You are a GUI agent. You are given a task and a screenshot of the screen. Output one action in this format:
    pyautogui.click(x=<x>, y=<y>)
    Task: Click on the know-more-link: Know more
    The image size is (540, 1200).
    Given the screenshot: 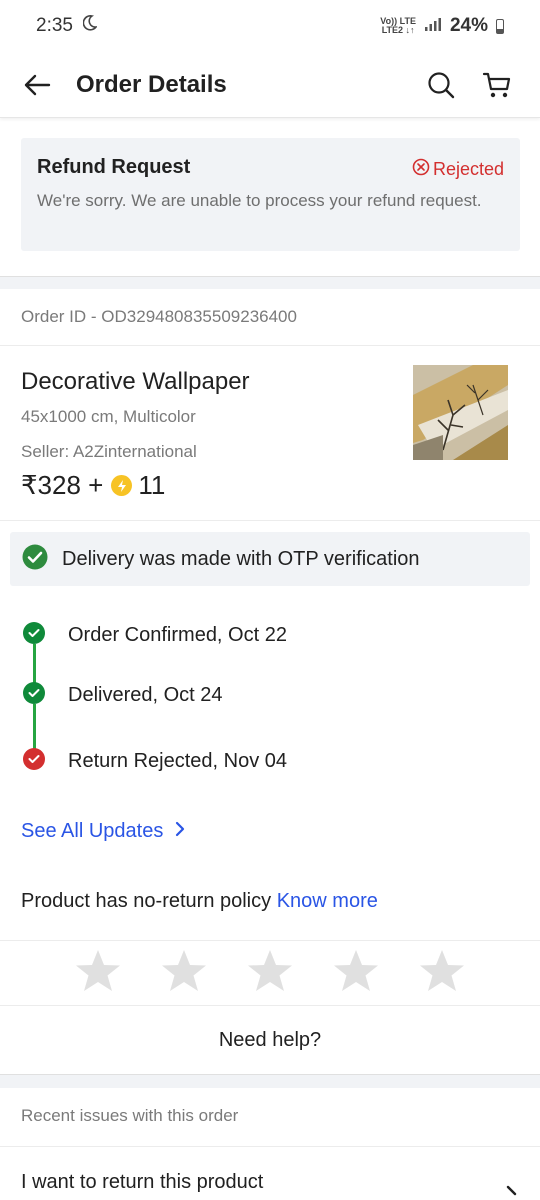 What is the action you would take?
    pyautogui.click(x=327, y=901)
    